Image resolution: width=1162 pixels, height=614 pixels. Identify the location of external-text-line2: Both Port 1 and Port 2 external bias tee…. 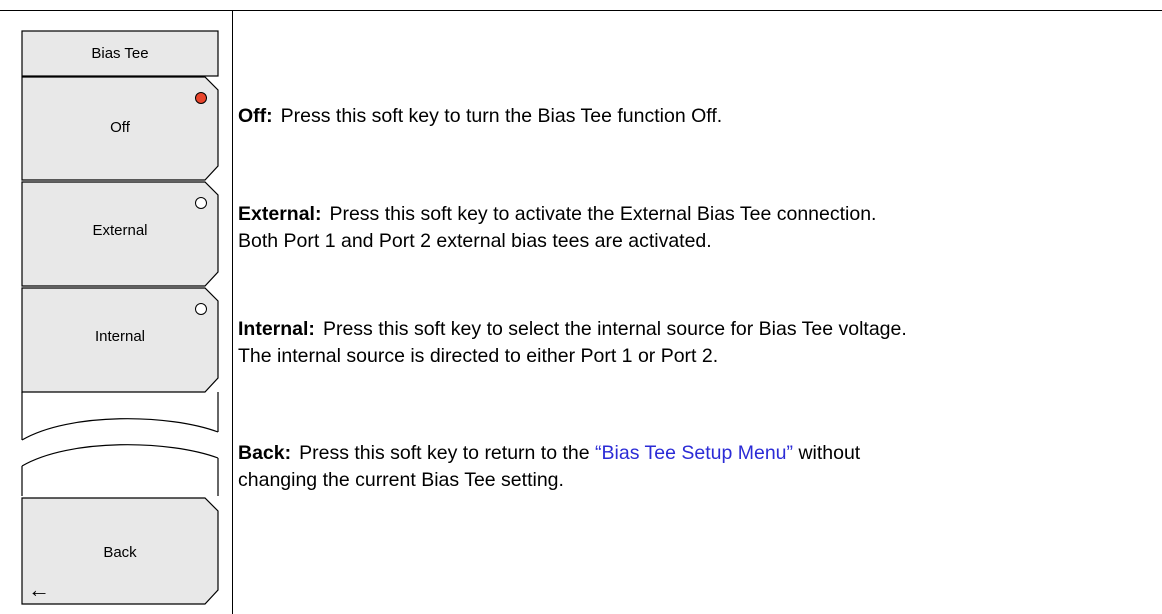
(475, 241).